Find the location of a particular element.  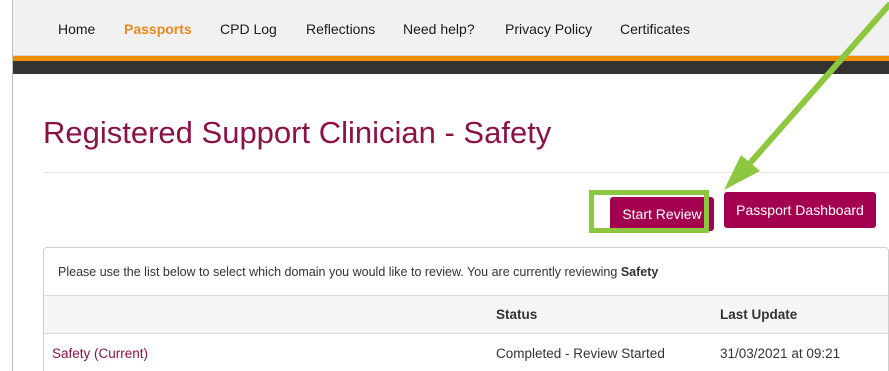

nav-need-help: Need help? is located at coordinates (439, 29).